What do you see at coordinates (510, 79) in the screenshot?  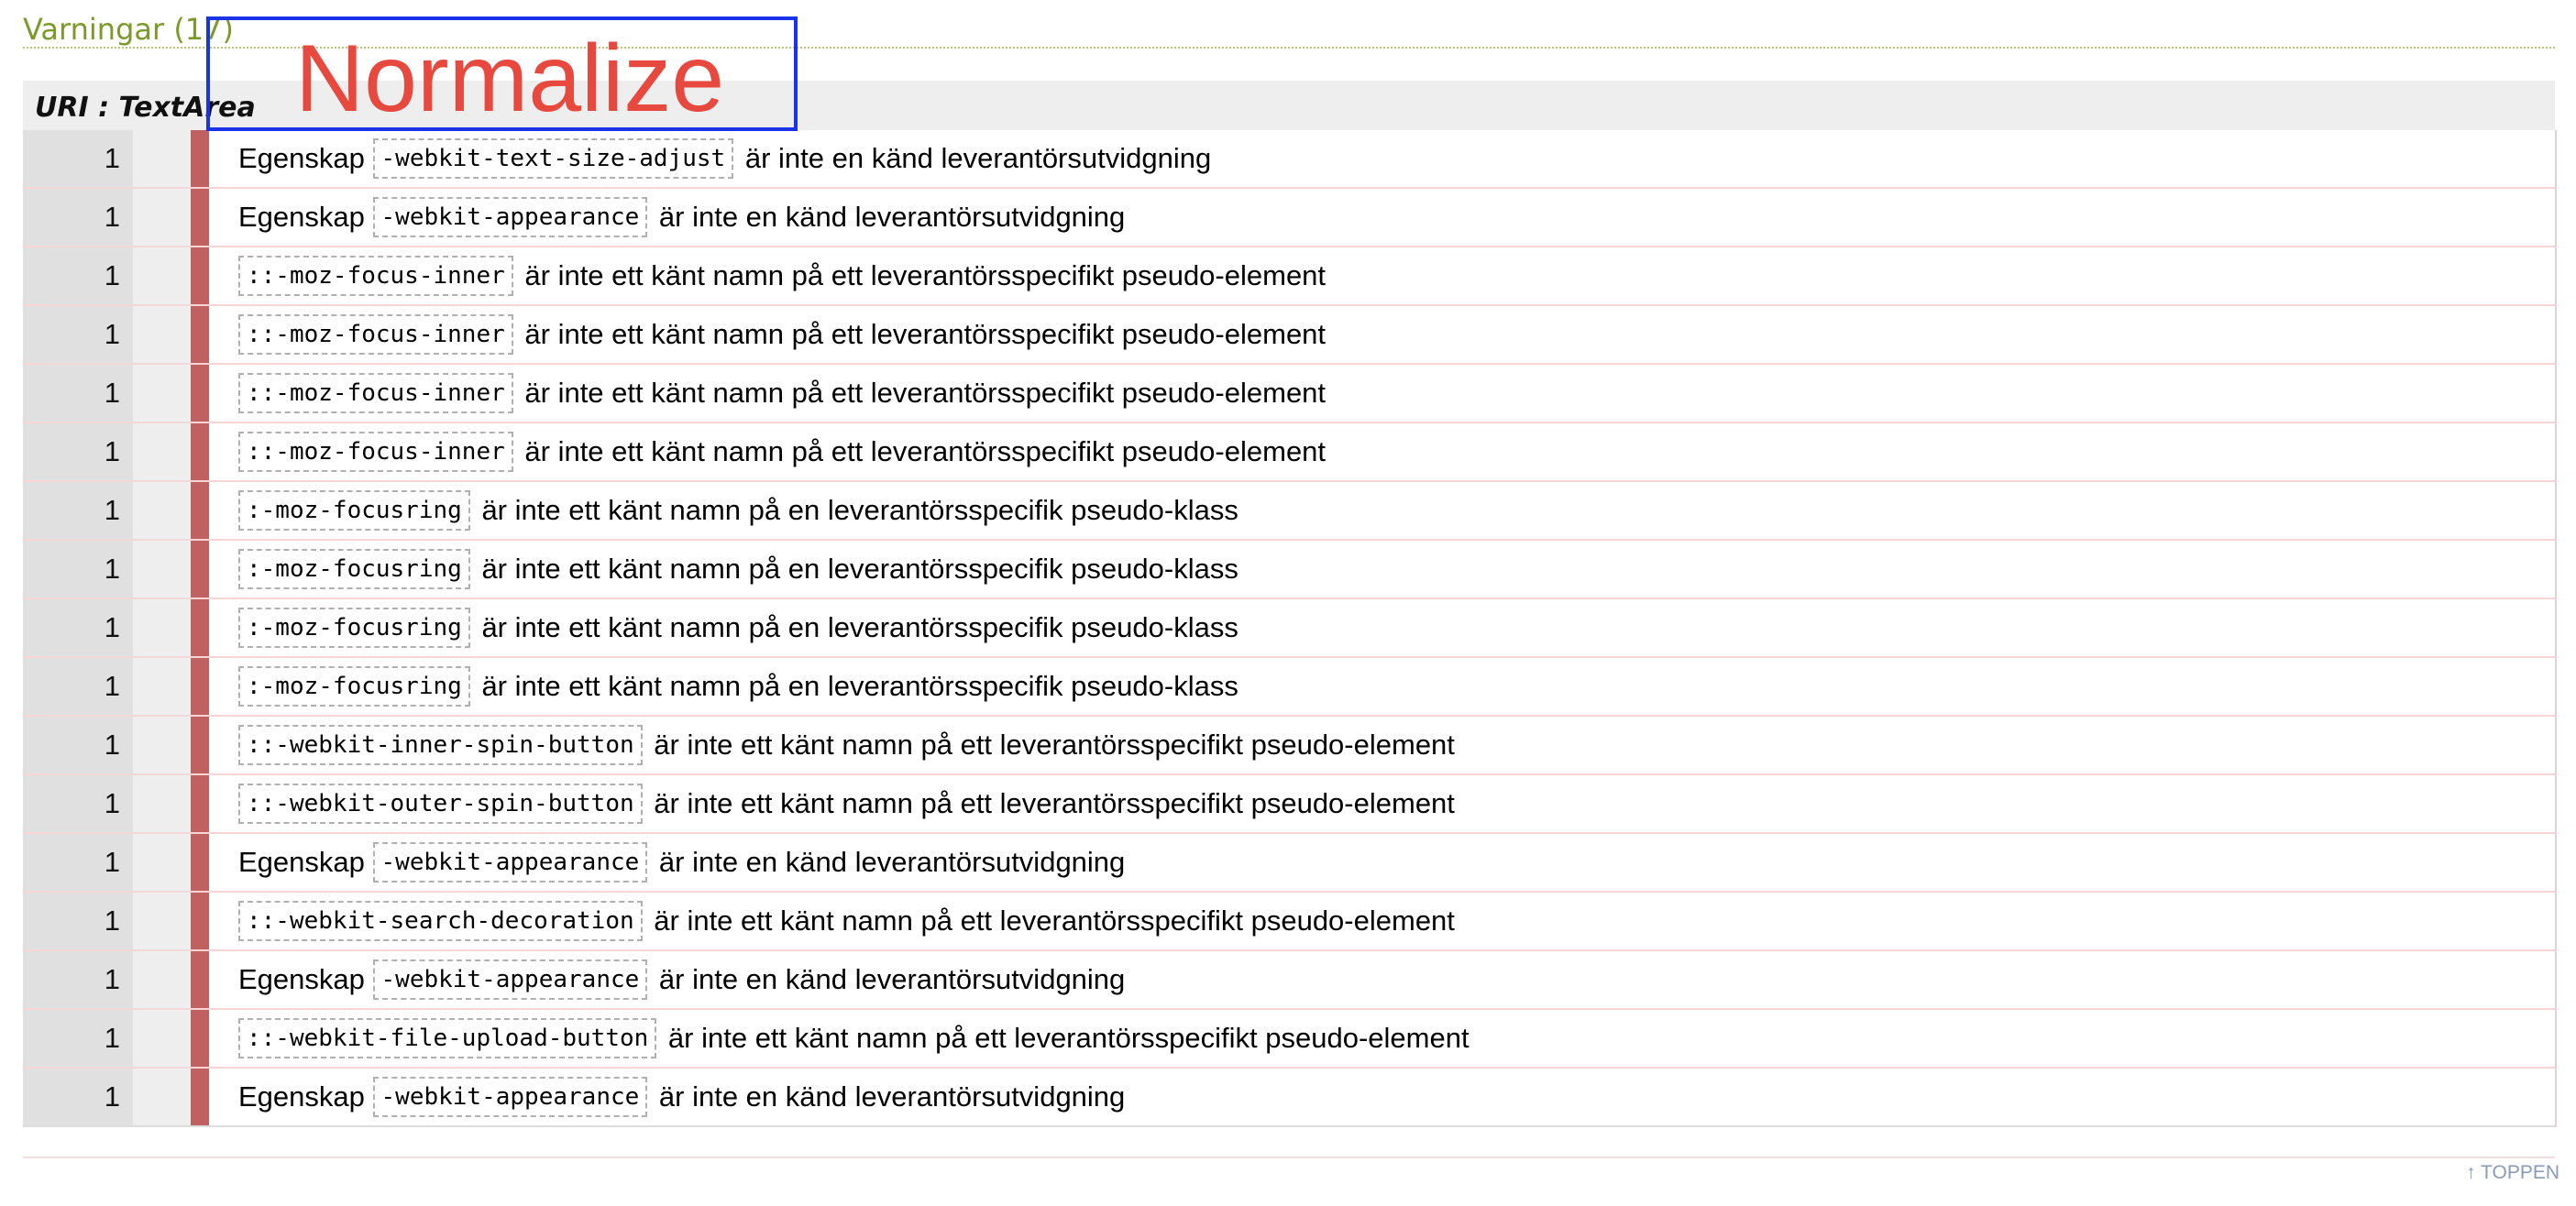 I see `normalize-annotation-label: Normalize` at bounding box center [510, 79].